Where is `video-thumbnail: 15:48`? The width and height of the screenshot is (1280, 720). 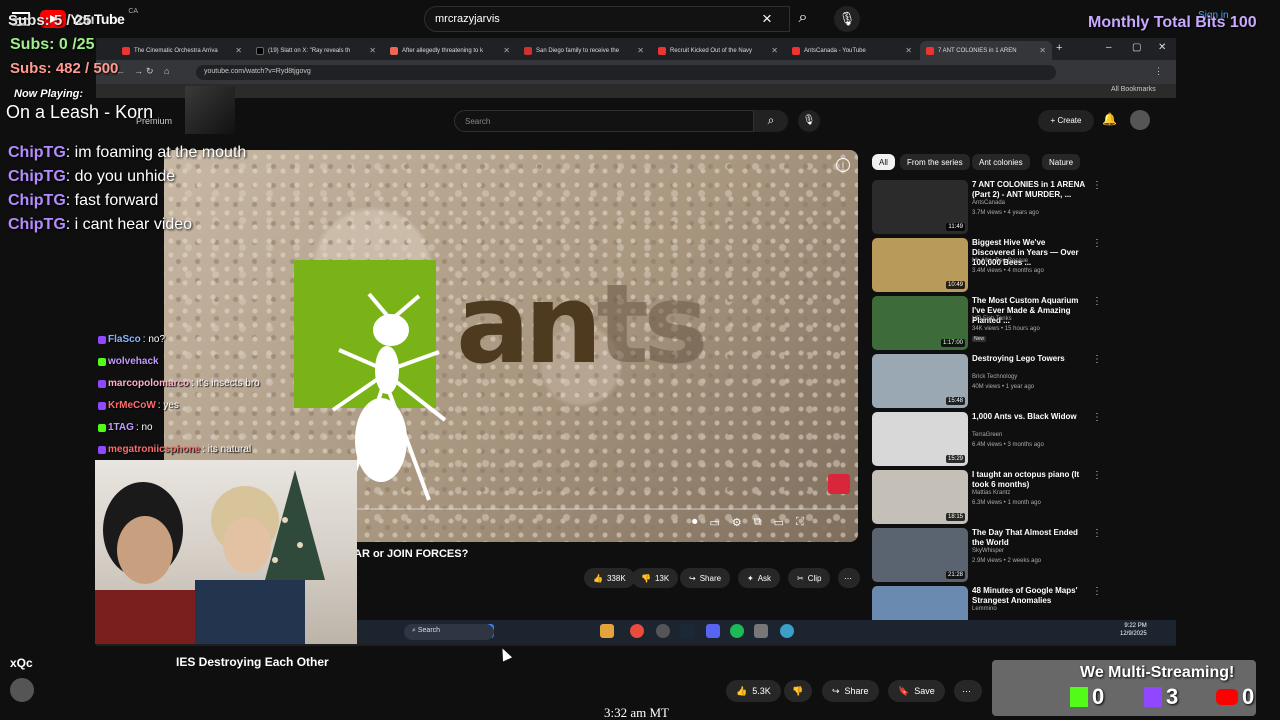 video-thumbnail: 15:48 is located at coordinates (920, 381).